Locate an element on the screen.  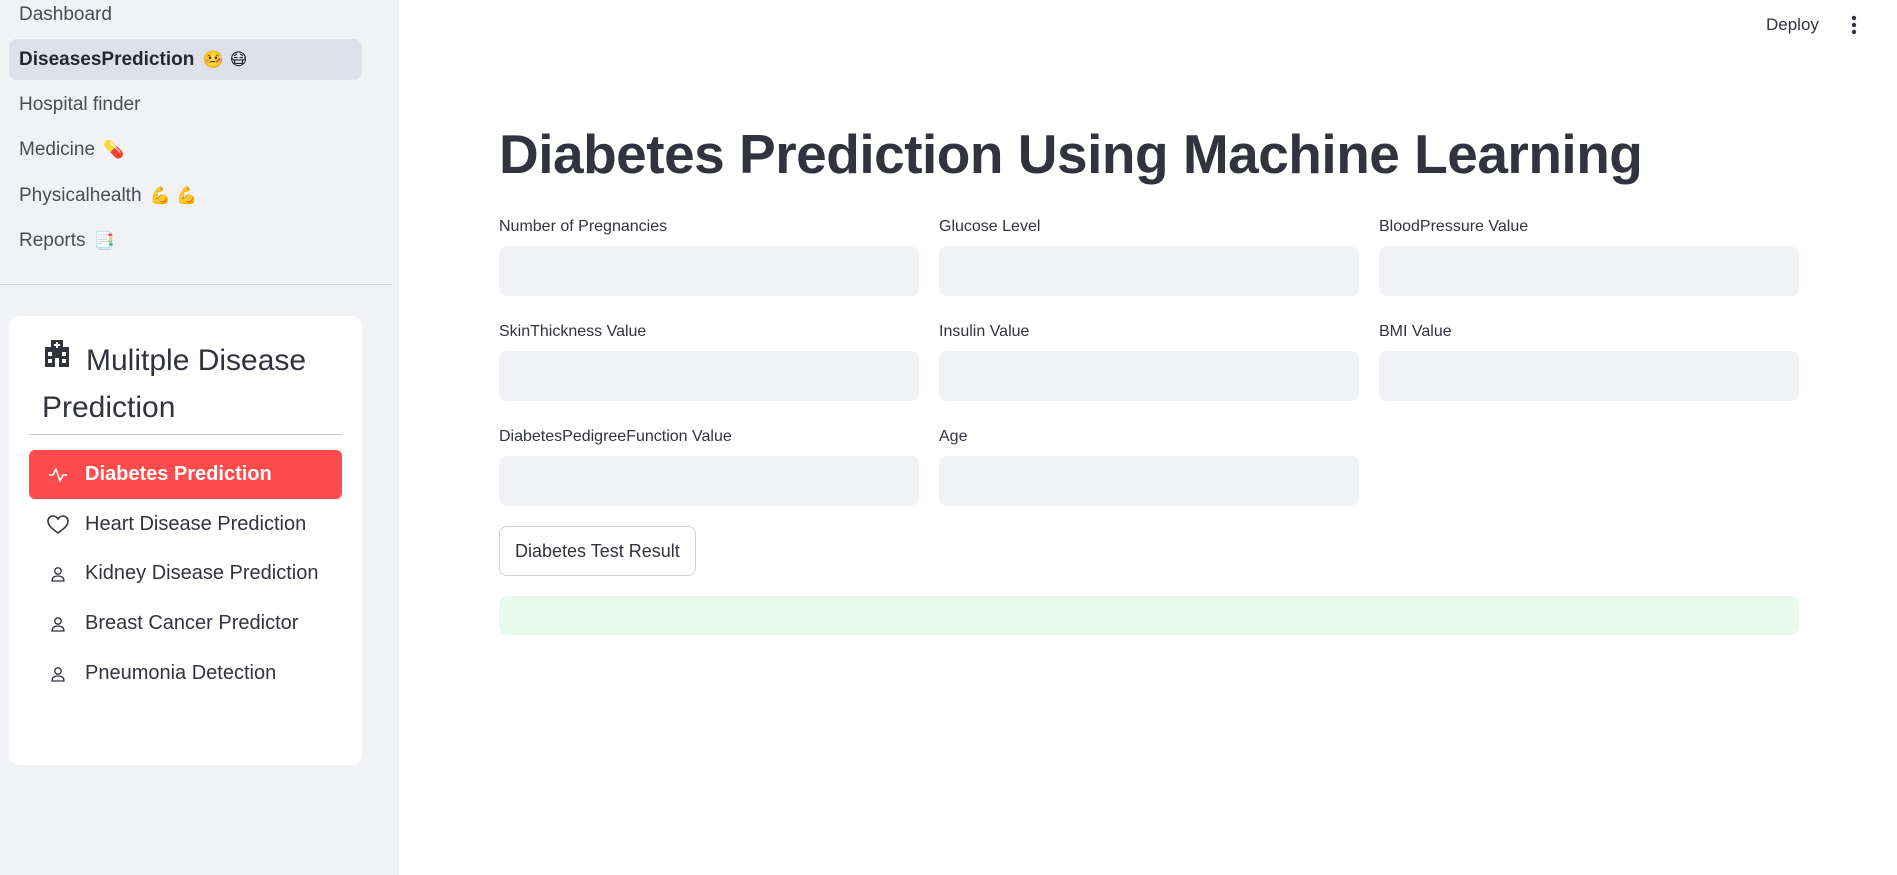
menu-item-kidney-disease-prediction: Kidney Disease Prediction is located at coordinates (185, 573).